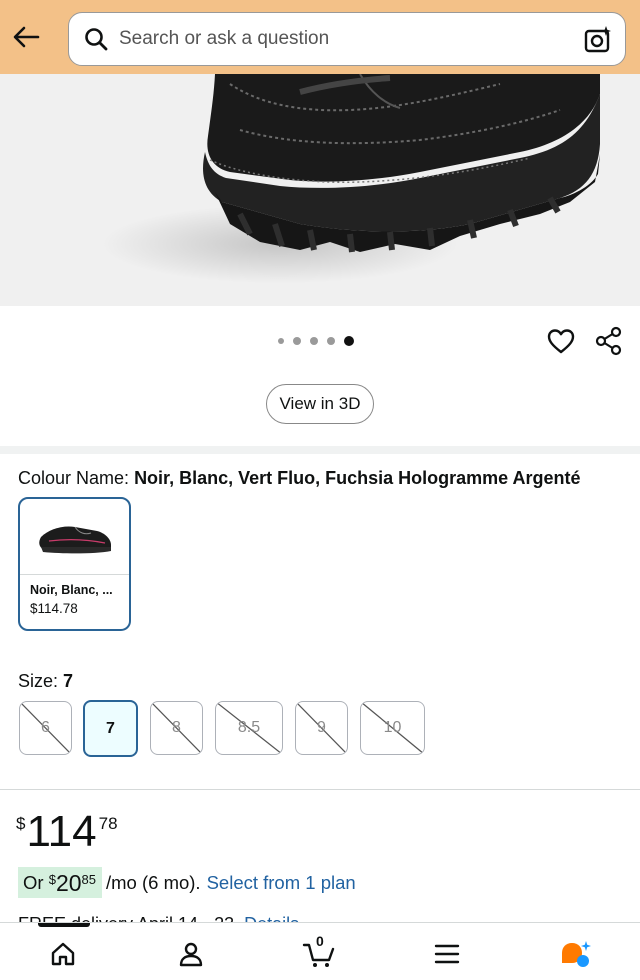 Image resolution: width=640 pixels, height=980 pixels. I want to click on installment-badge: Or $ 20 85, so click(60, 882).